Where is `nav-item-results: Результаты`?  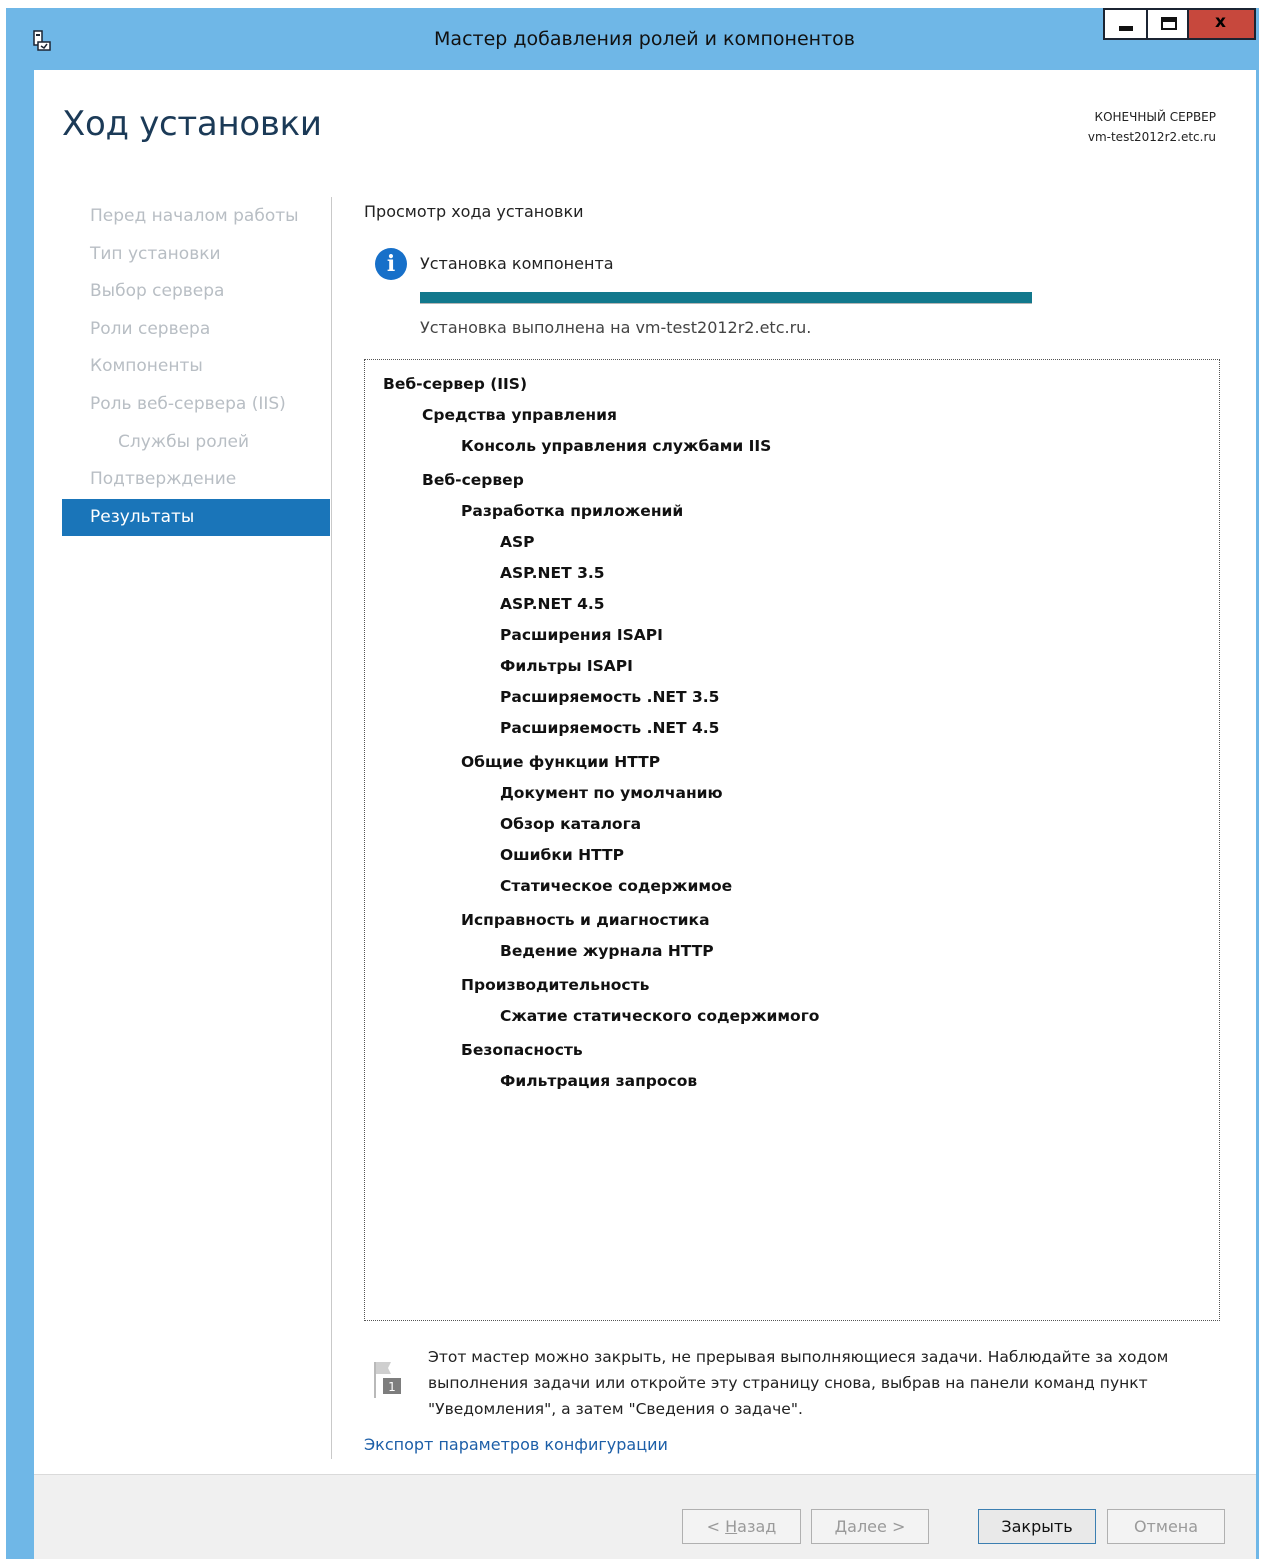 nav-item-results: Результаты is located at coordinates (196, 517).